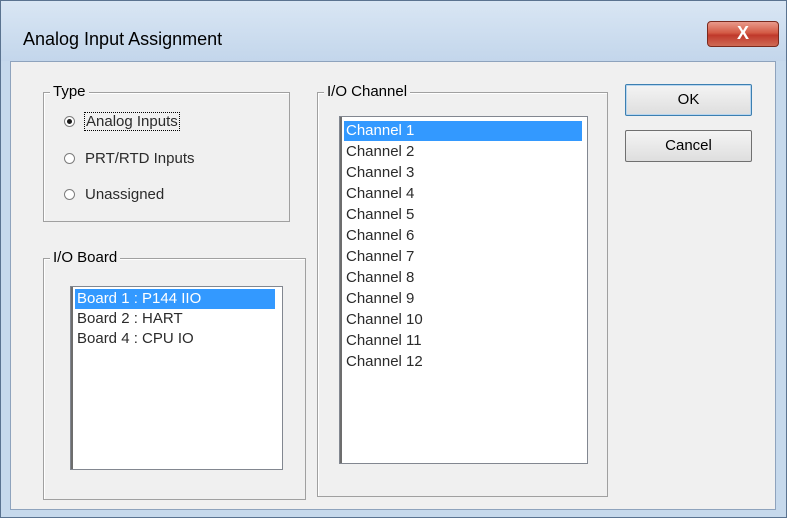  What do you see at coordinates (379, 173) in the screenshot?
I see `list-item-channel-3: Channel 3` at bounding box center [379, 173].